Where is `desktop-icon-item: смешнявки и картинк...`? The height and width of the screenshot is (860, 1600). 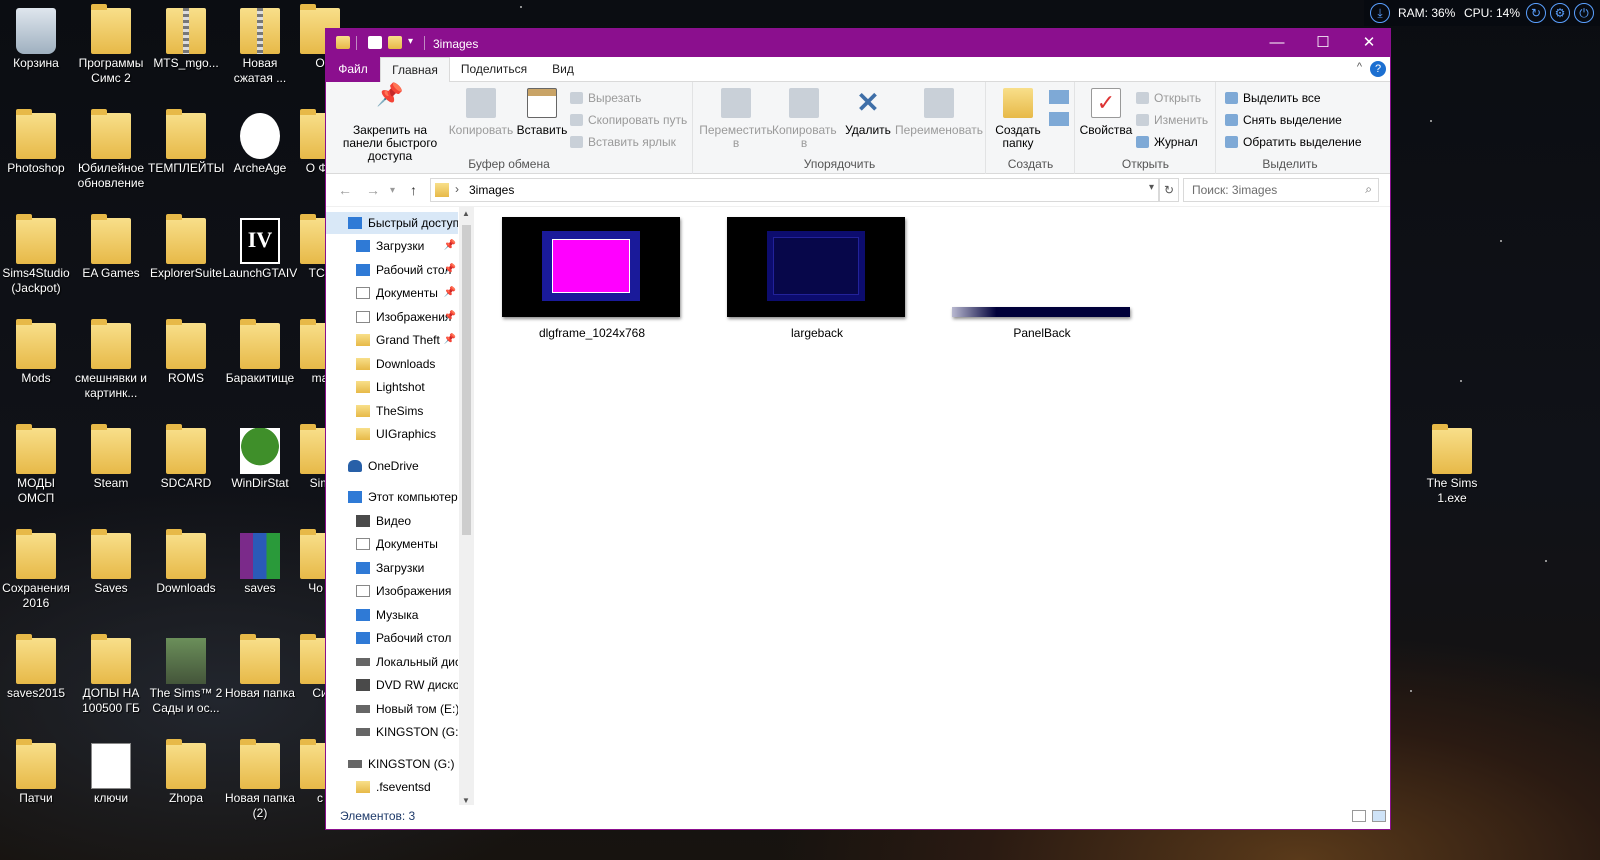
desktop-icon-item: смешнявки и картинк... is located at coordinates (111, 360).